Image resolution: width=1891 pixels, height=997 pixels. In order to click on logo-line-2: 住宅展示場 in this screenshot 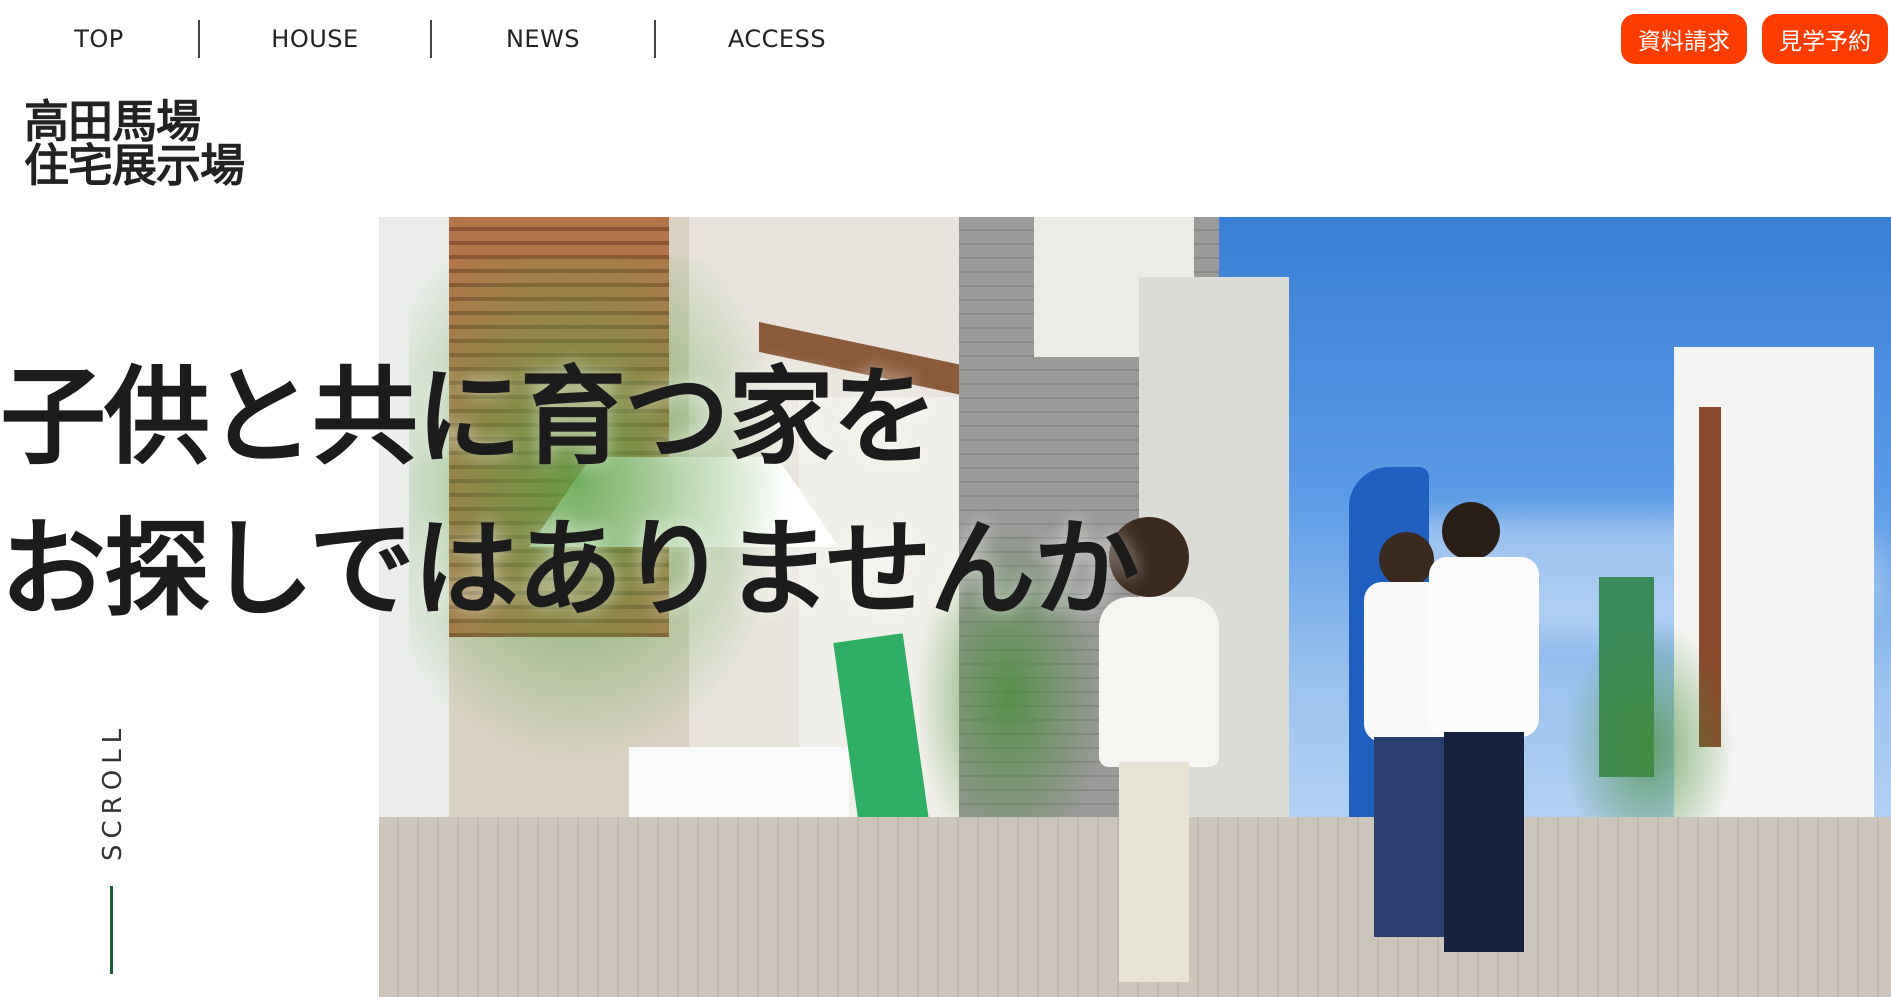, I will do `click(134, 165)`.